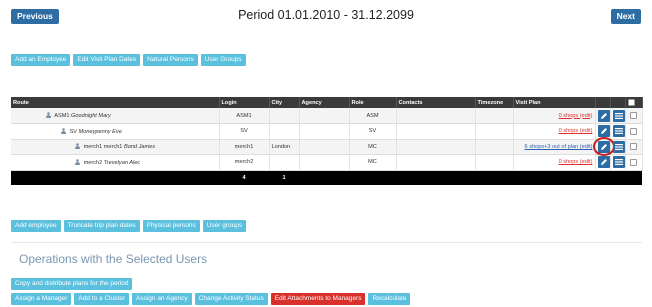 The width and height of the screenshot is (652, 307). I want to click on highlight-circle, so click(603, 146).